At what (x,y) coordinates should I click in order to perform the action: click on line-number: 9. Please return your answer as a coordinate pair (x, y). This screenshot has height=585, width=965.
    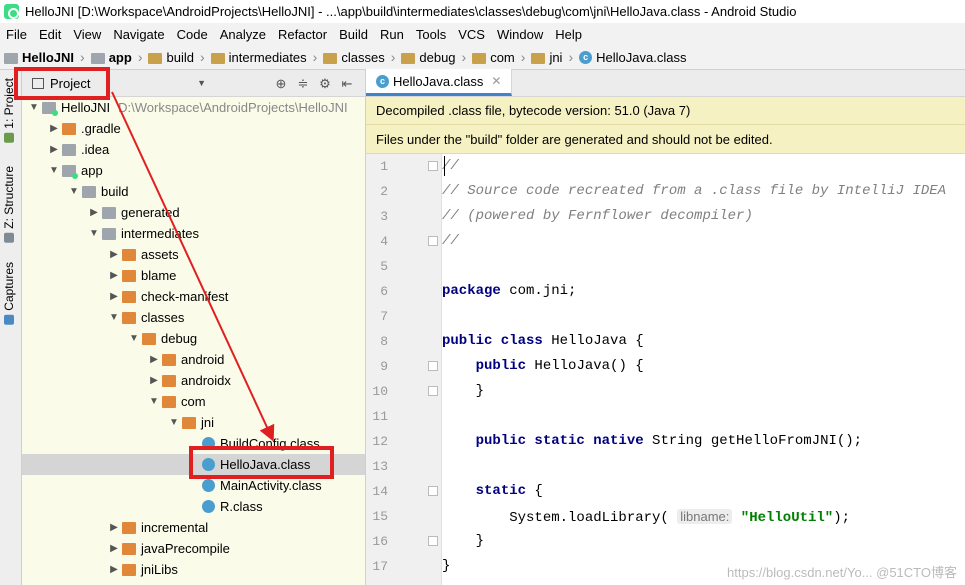
    Looking at the image, I should click on (384, 366).